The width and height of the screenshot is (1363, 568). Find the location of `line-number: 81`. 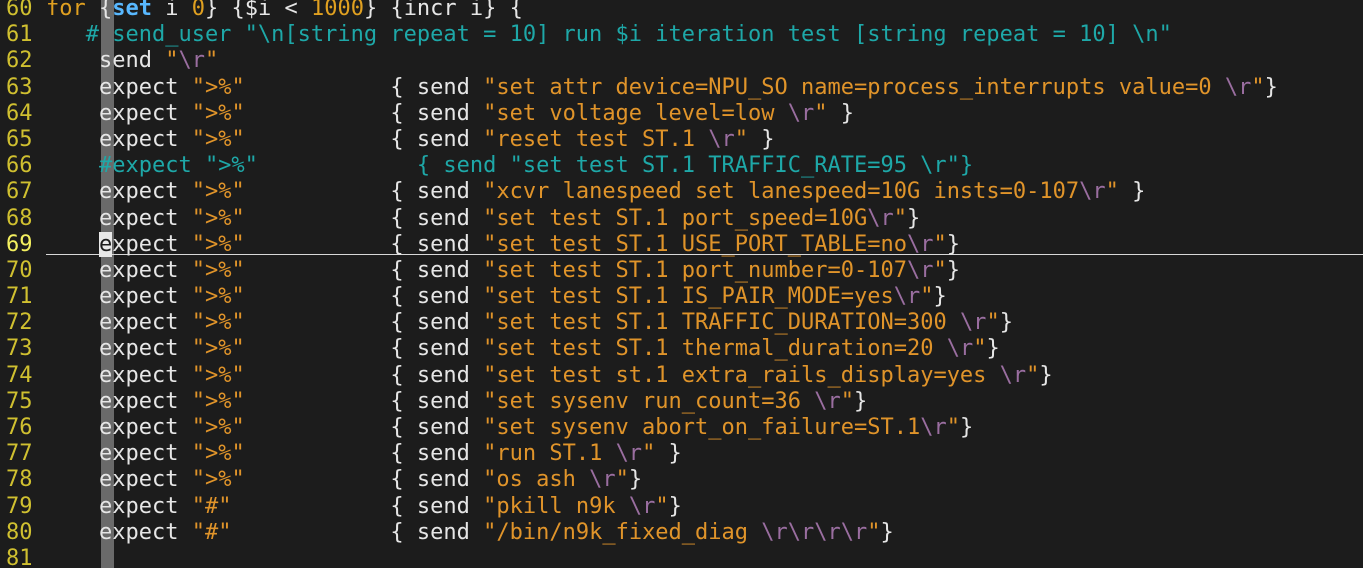

line-number: 81 is located at coordinates (19, 556).